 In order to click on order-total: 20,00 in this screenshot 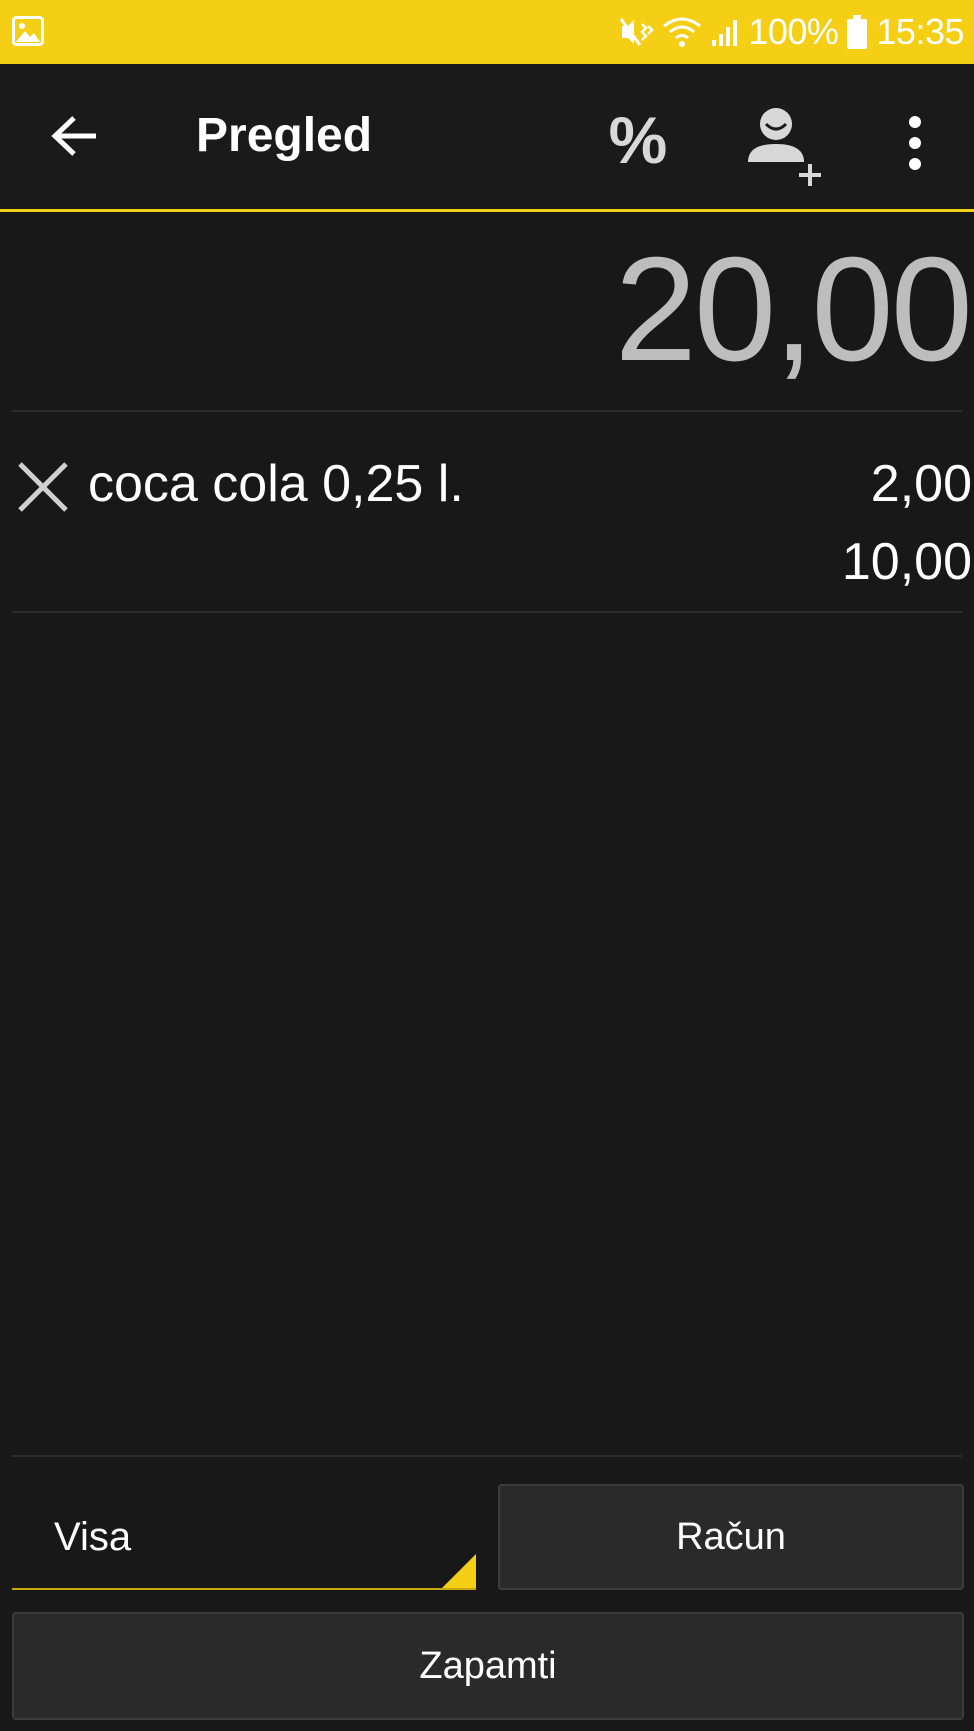, I will do `click(793, 309)`.